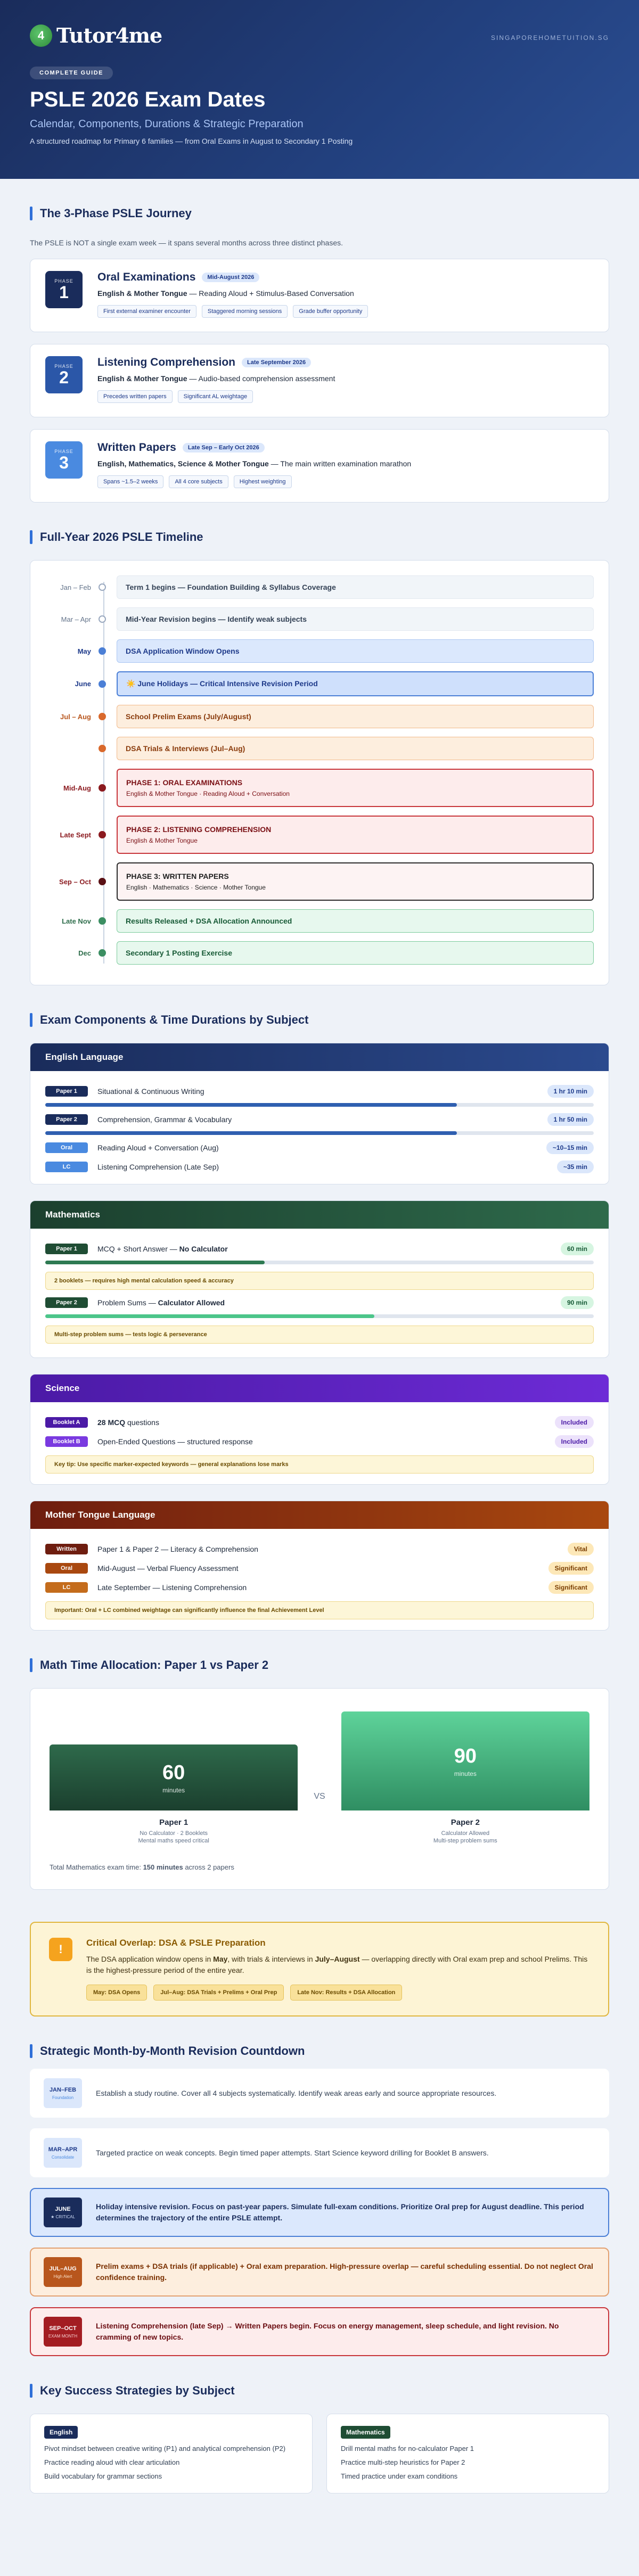 The image size is (639, 2576). Describe the element at coordinates (251, 1105) in the screenshot. I see `duration-bar-fill` at that location.